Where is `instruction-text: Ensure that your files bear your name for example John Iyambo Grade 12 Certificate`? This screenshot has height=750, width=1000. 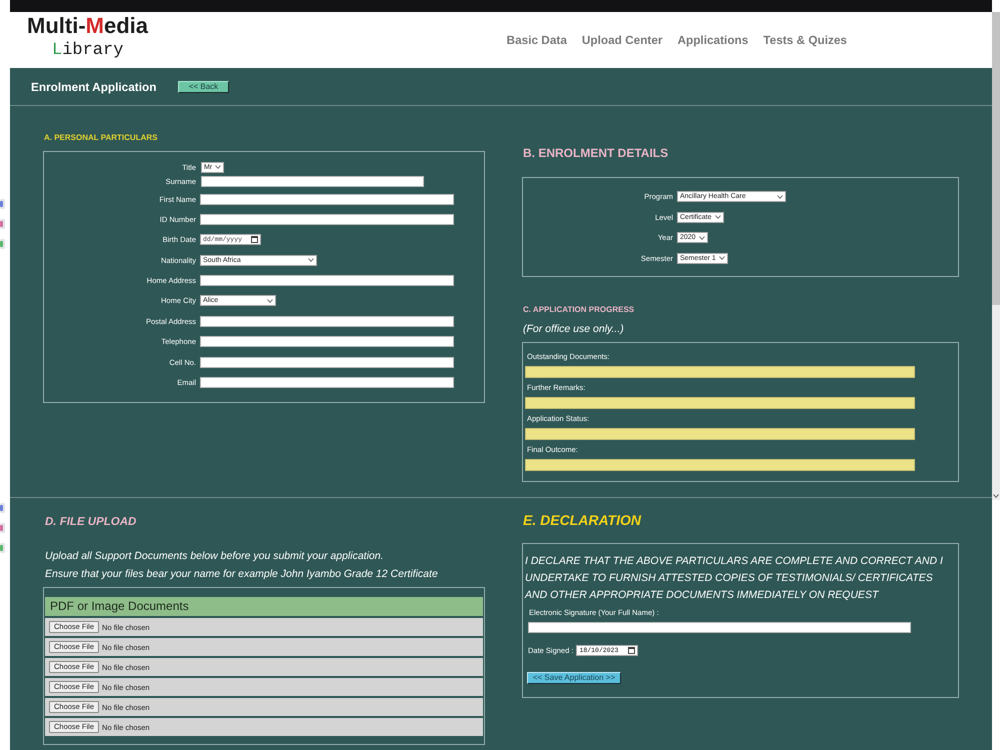
instruction-text: Ensure that your files bear your name for example John Iyambo Grade 12 Certificate is located at coordinates (241, 574).